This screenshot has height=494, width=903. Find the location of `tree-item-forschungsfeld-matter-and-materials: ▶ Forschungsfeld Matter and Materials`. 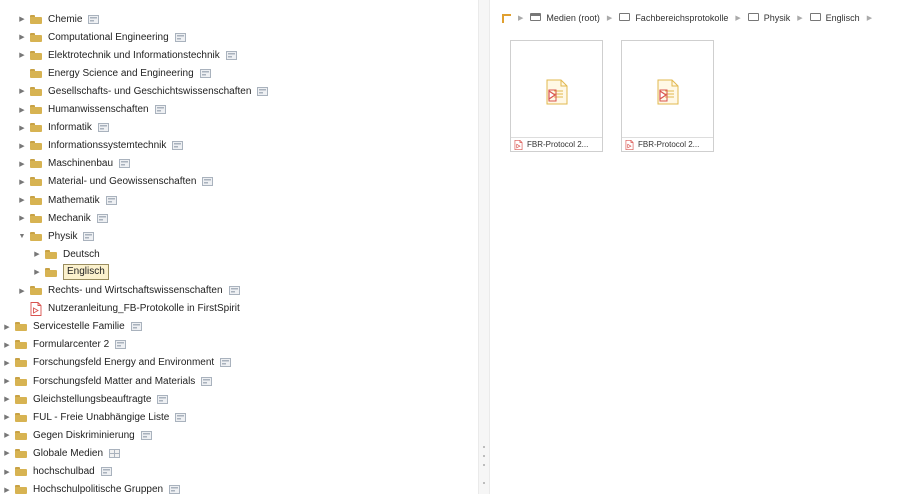

tree-item-forschungsfeld-matter-and-materials: ▶ Forschungsfeld Matter and Materials is located at coordinates (107, 381).